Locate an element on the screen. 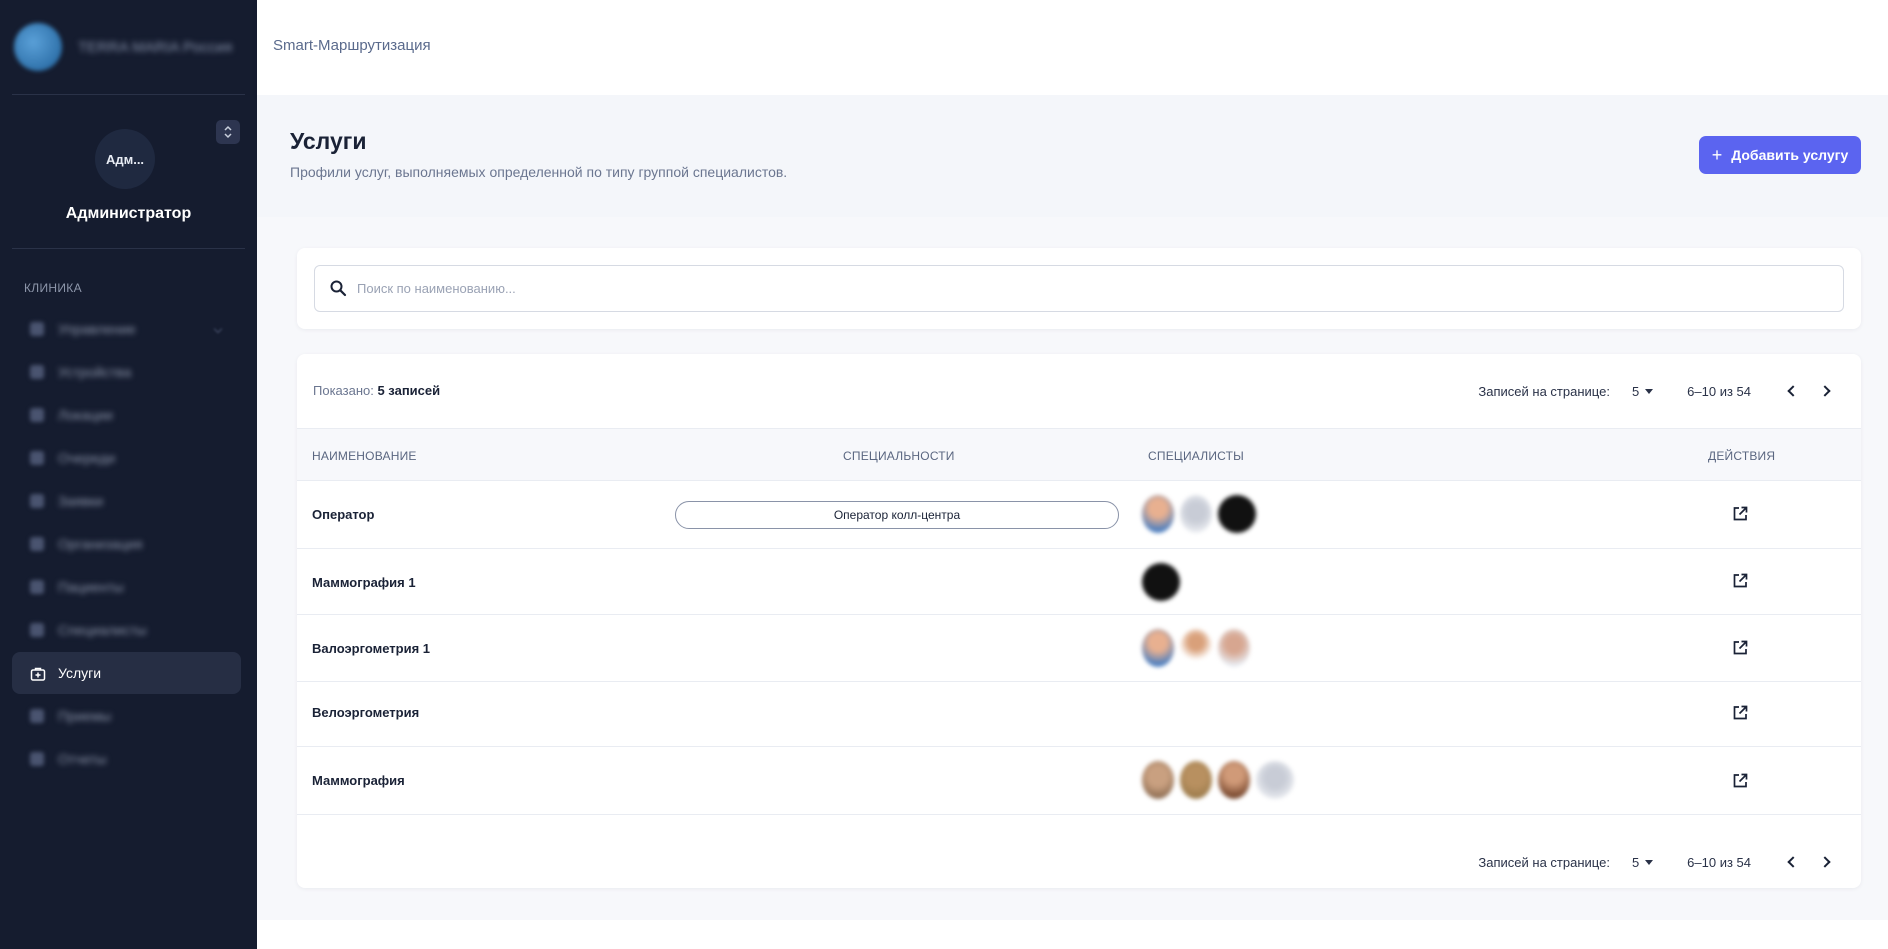  rows-per-page-label: Записей на странице: is located at coordinates (1544, 862).